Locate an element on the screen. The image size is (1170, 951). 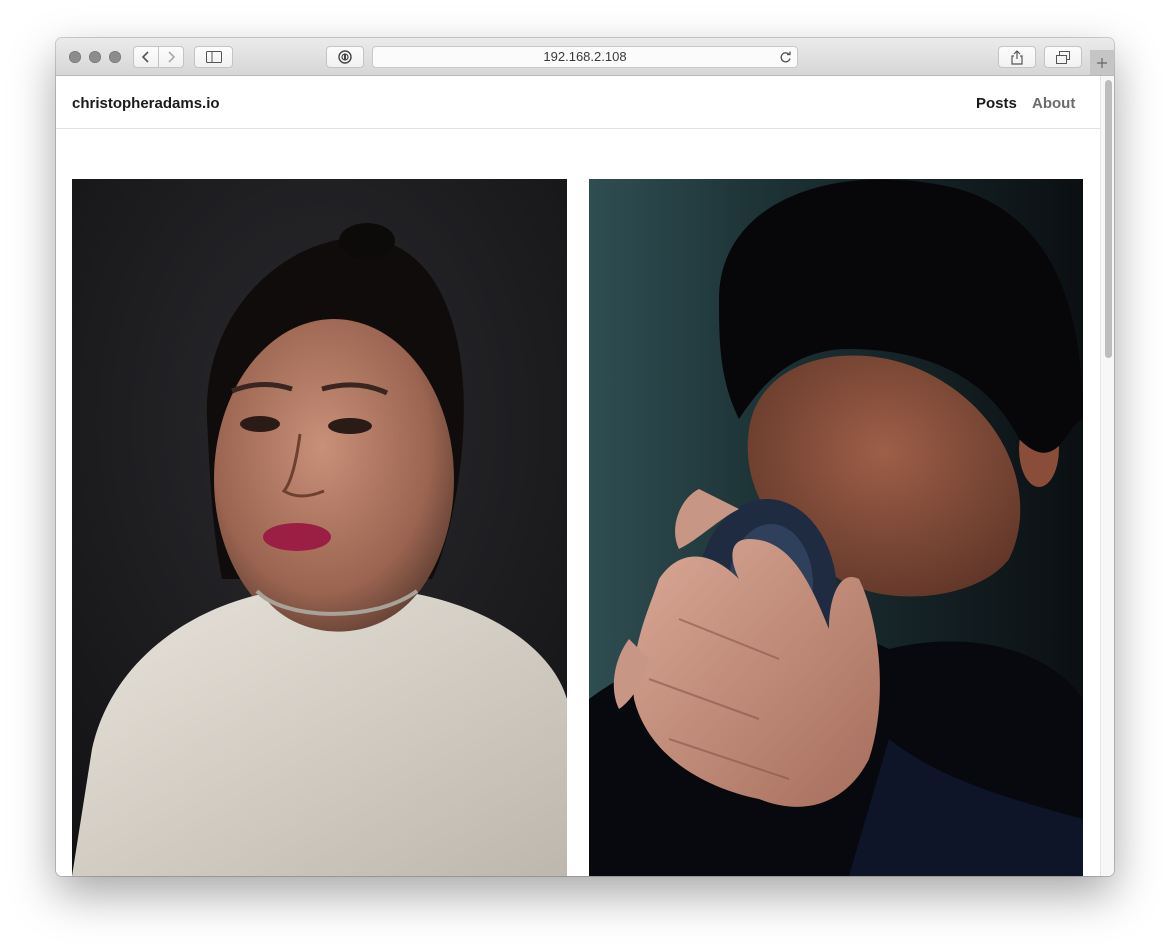
new-tab-icon is located at coordinates (1102, 62).